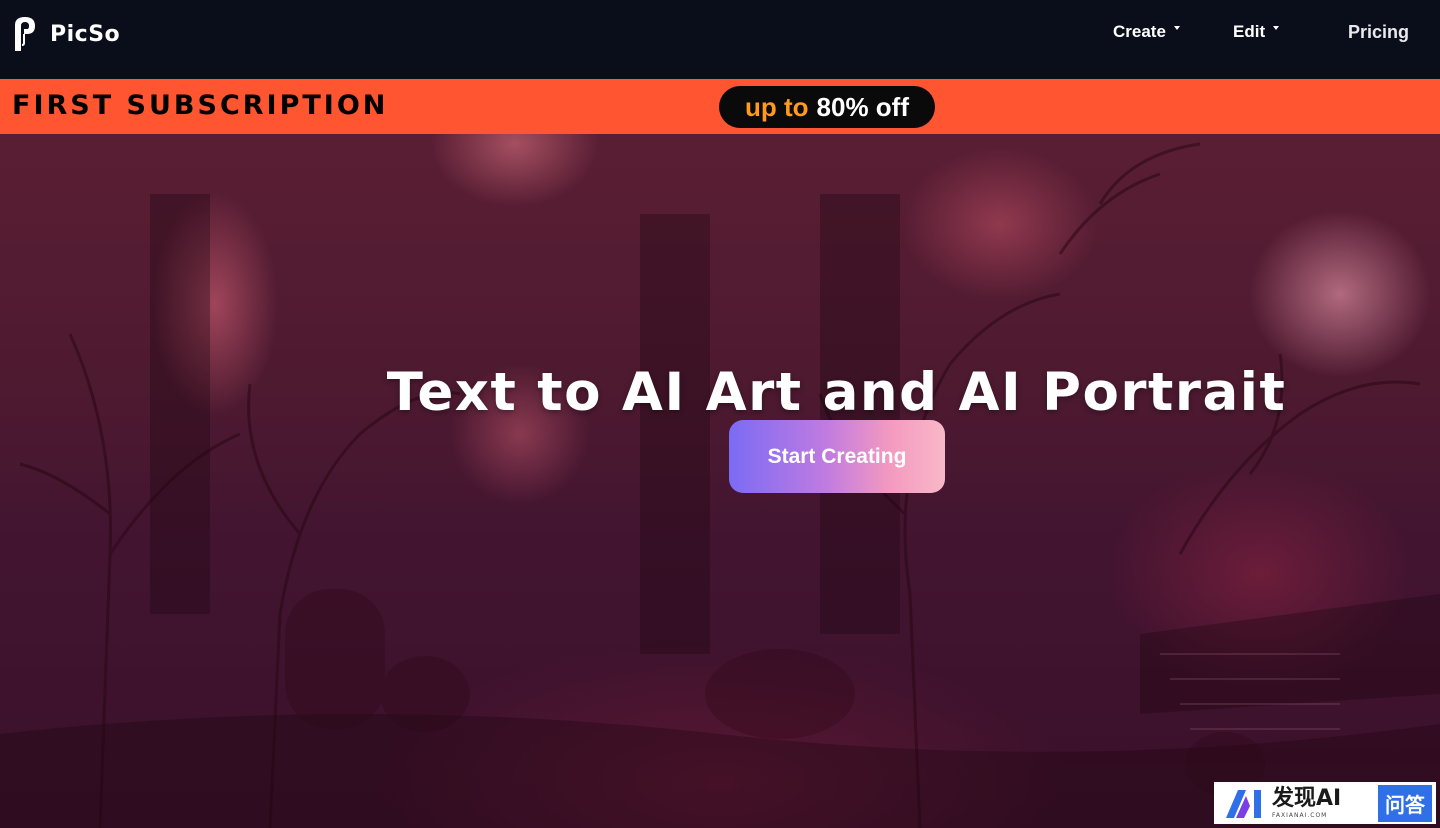 The height and width of the screenshot is (828, 1440). What do you see at coordinates (85, 34) in the screenshot?
I see `brand-name: PicSo` at bounding box center [85, 34].